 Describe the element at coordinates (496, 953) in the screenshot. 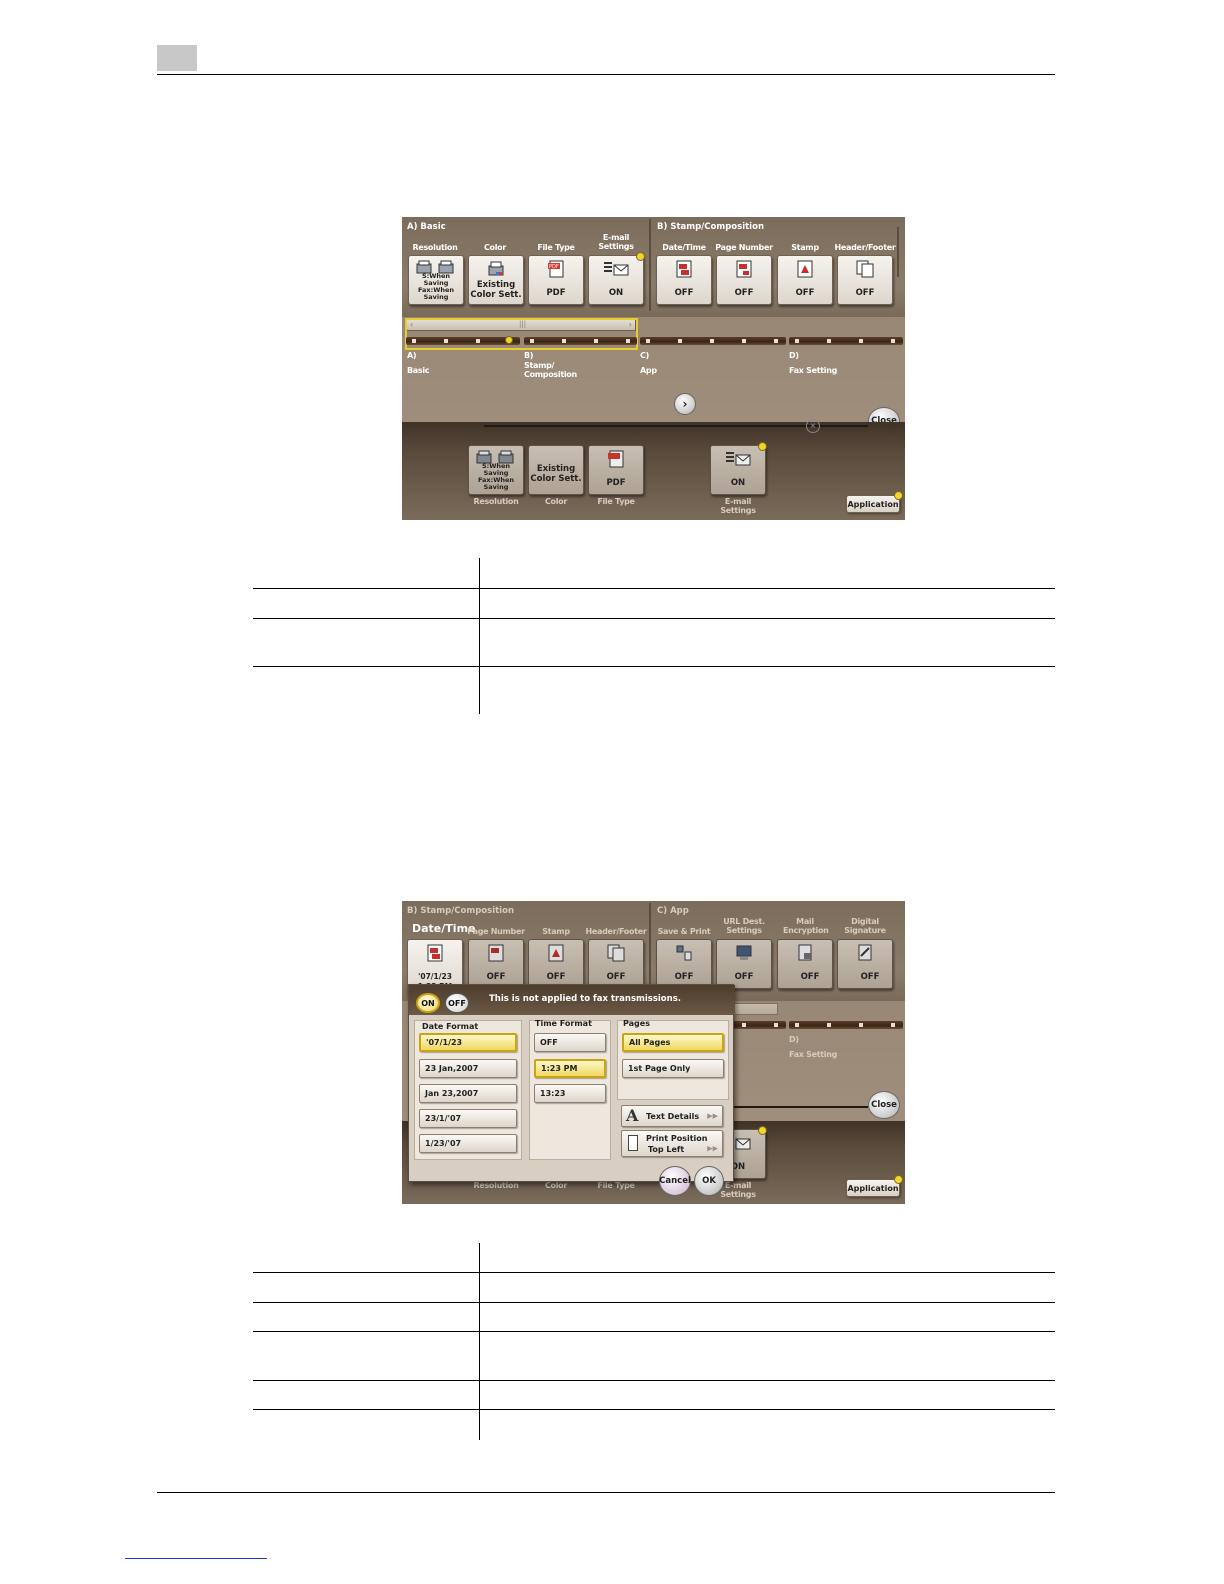

I see `page-number-icon` at that location.